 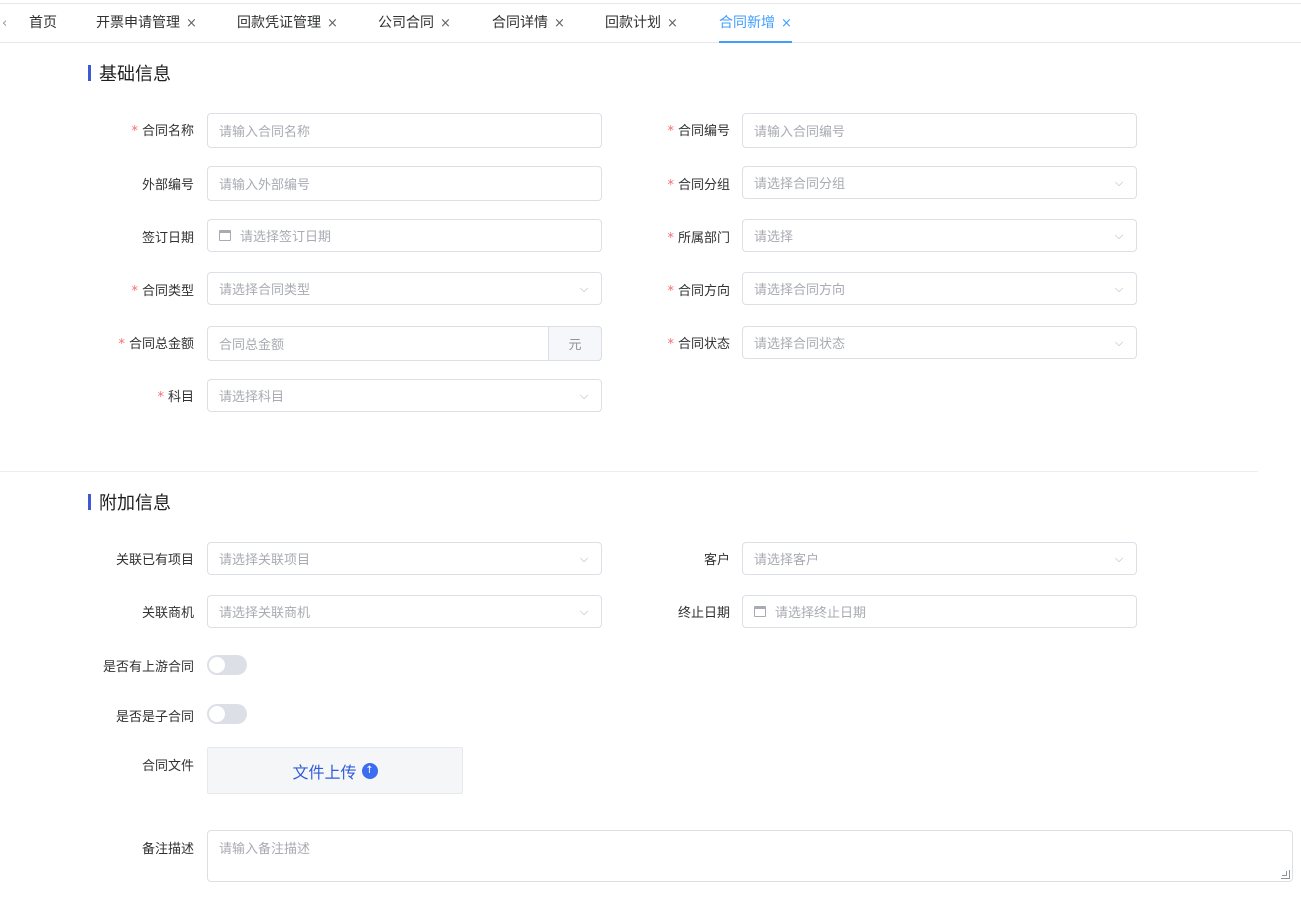 I want to click on label-text: 科目, so click(x=180, y=397).